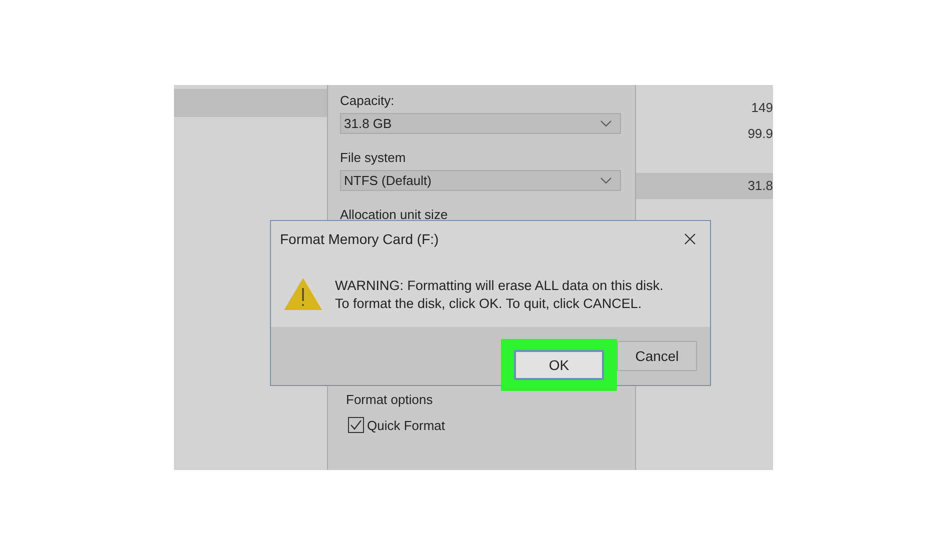 This screenshot has width=950, height=550. Describe the element at coordinates (373, 157) in the screenshot. I see `file-system-label: File system` at that location.